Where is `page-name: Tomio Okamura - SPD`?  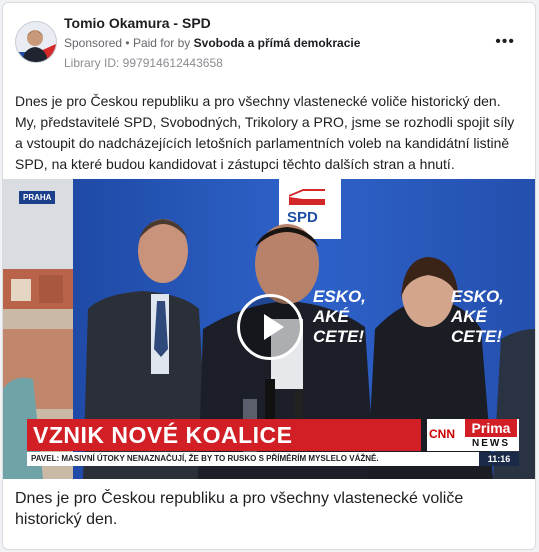
page-name: Tomio Okamura - SPD is located at coordinates (137, 23).